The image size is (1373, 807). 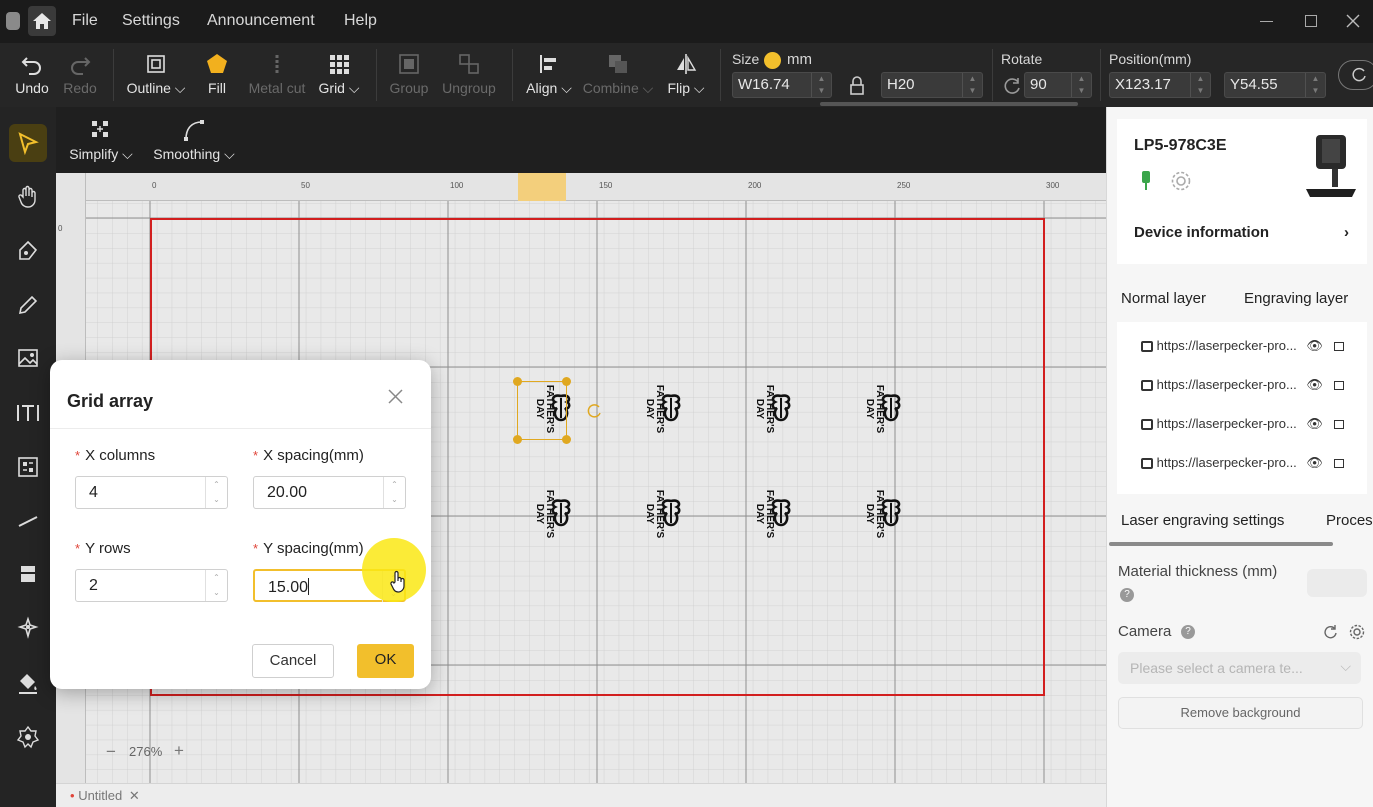 What do you see at coordinates (28, 197) in the screenshot?
I see `pan-tool` at bounding box center [28, 197].